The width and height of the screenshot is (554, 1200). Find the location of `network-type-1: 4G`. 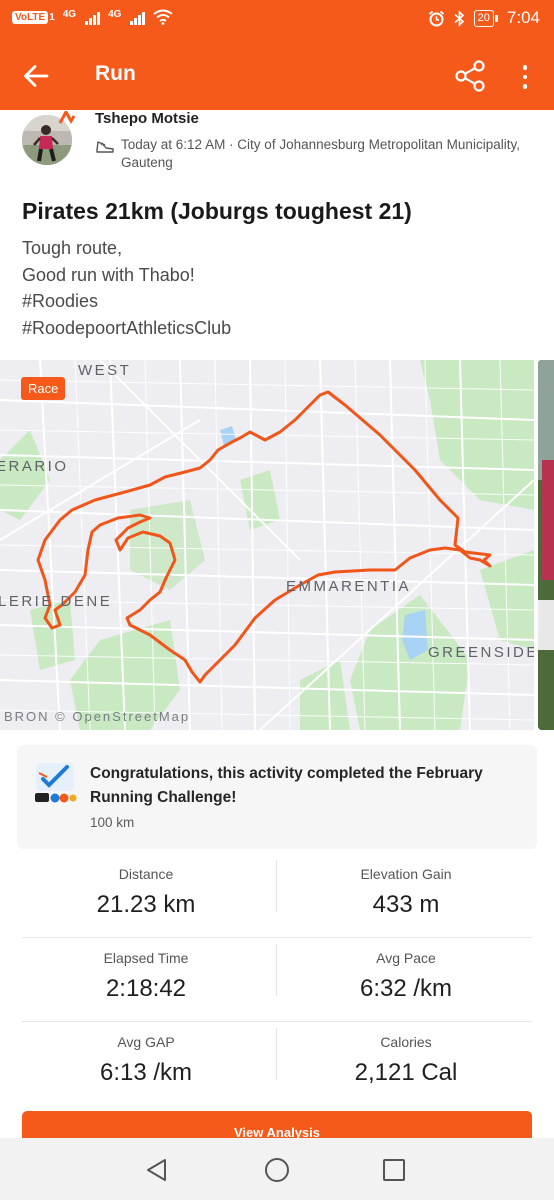

network-type-1: 4G is located at coordinates (69, 14).